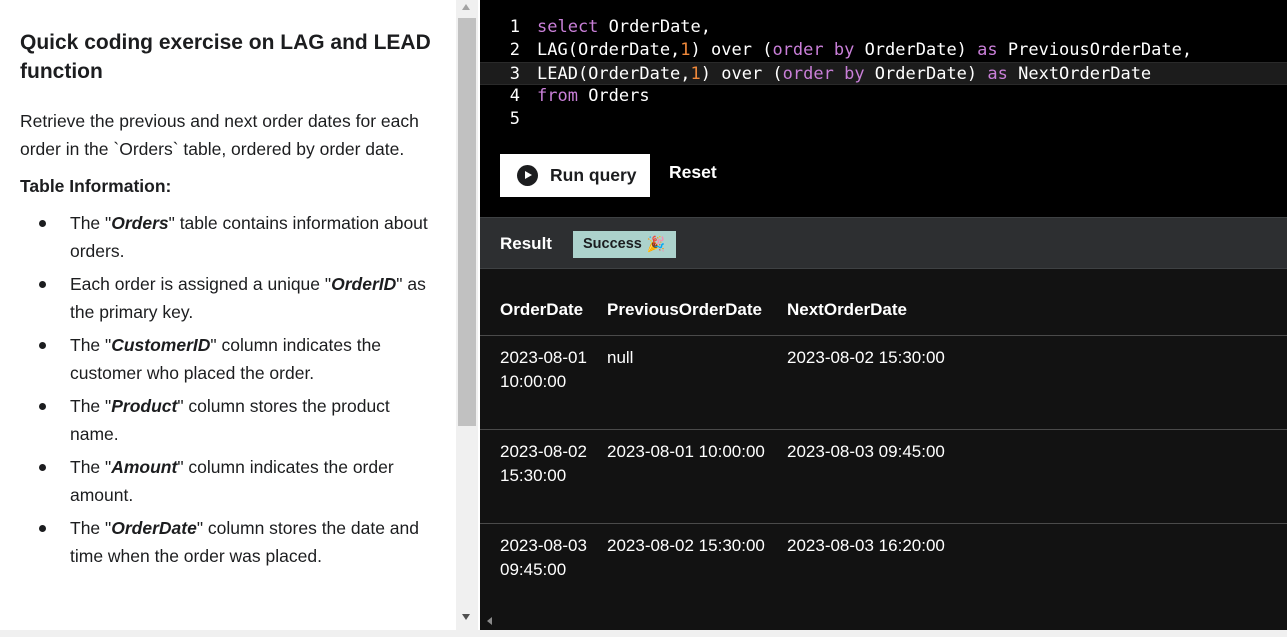 This screenshot has width=1287, height=637. I want to click on bullet-emphasis: Orders, so click(140, 223).